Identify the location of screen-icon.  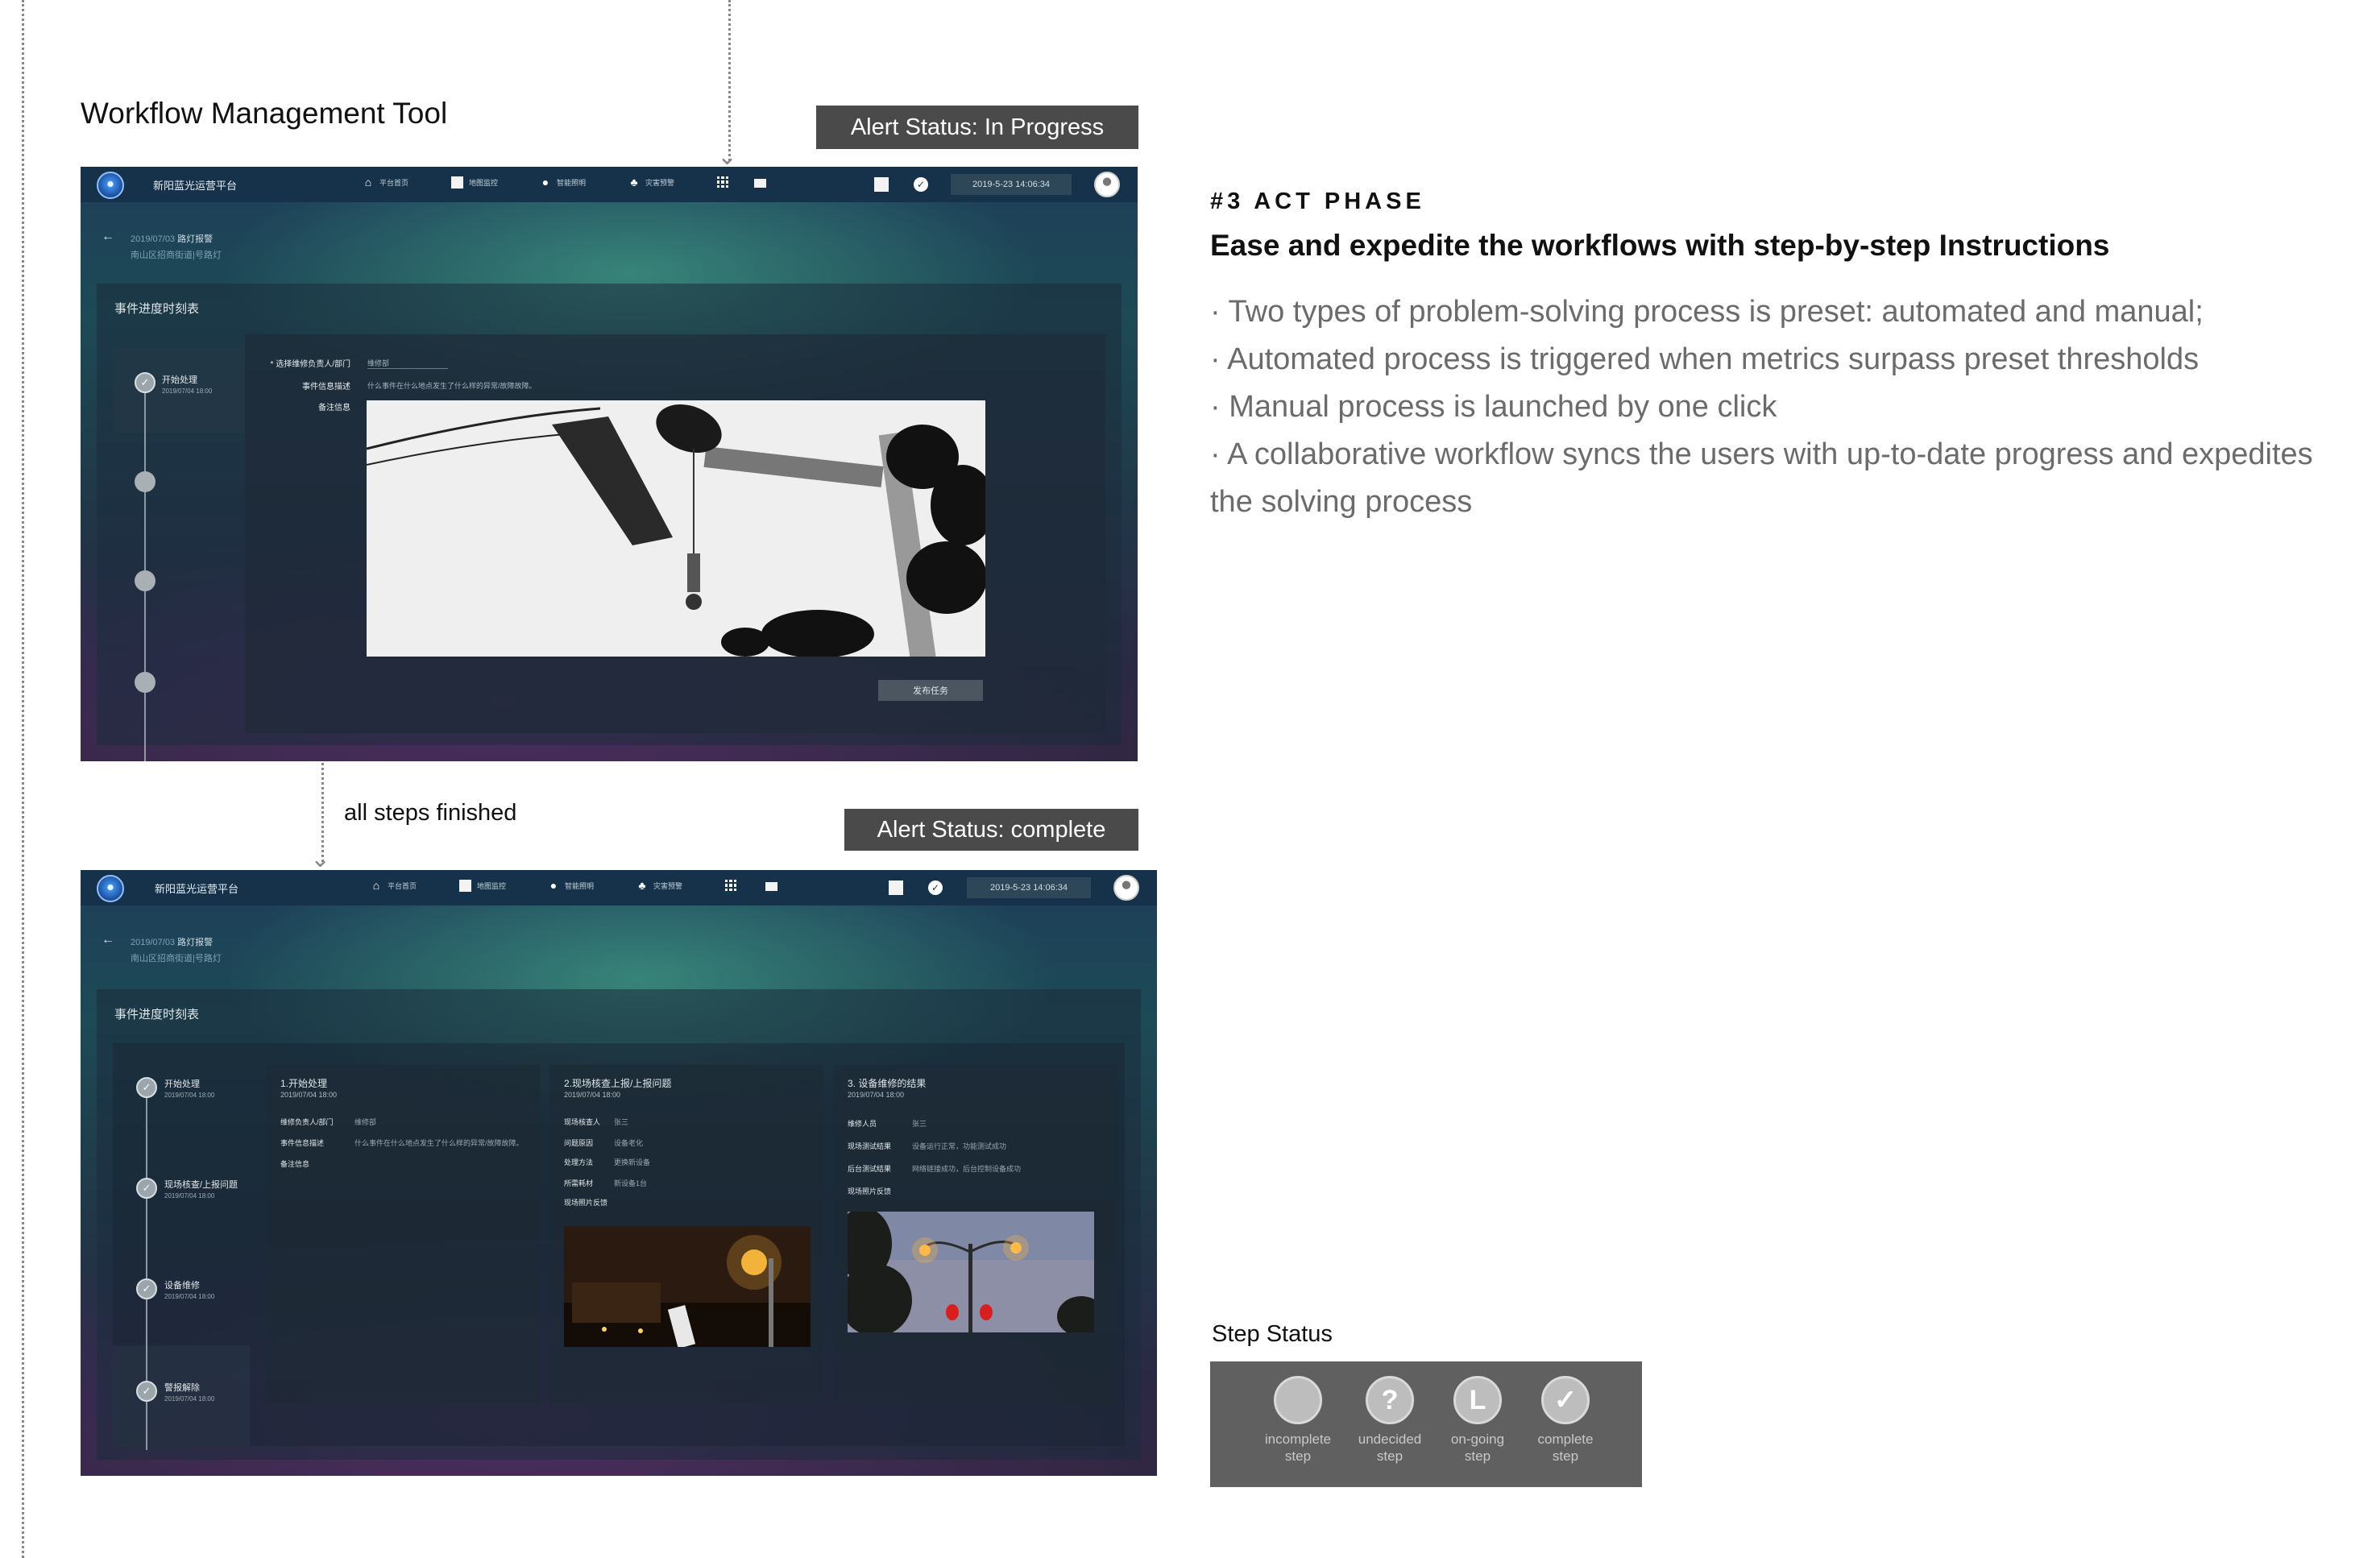
(896, 888).